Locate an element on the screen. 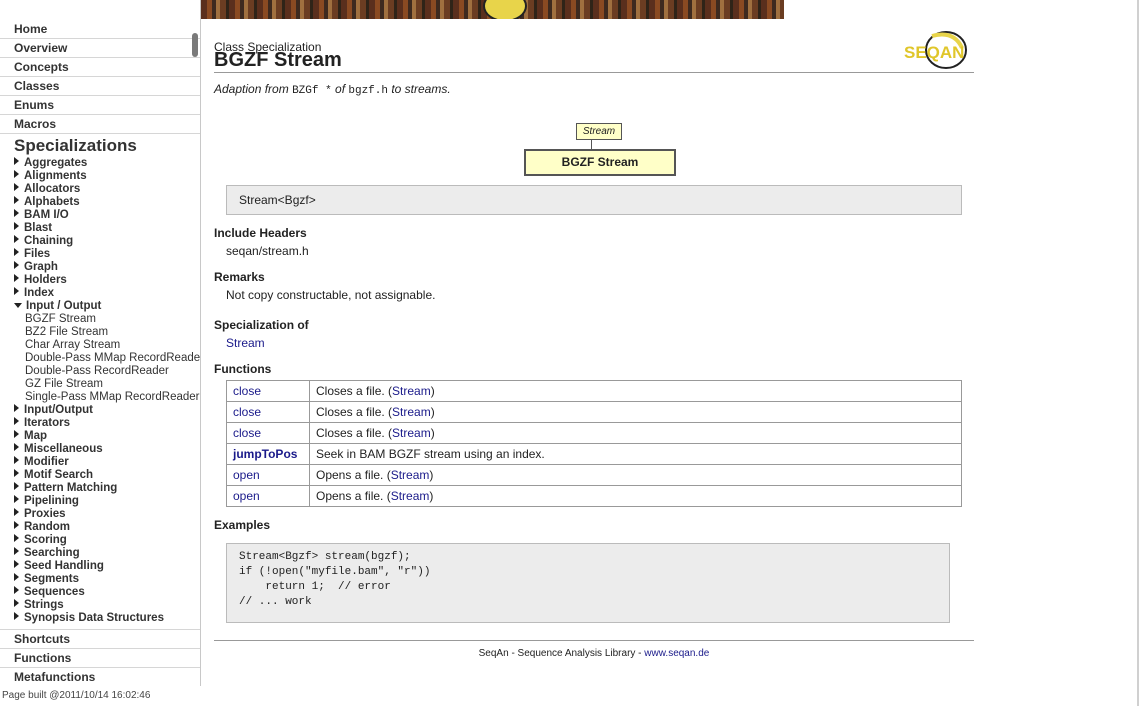 The height and width of the screenshot is (706, 1139). sidebar-category: Iterators is located at coordinates (100, 423).